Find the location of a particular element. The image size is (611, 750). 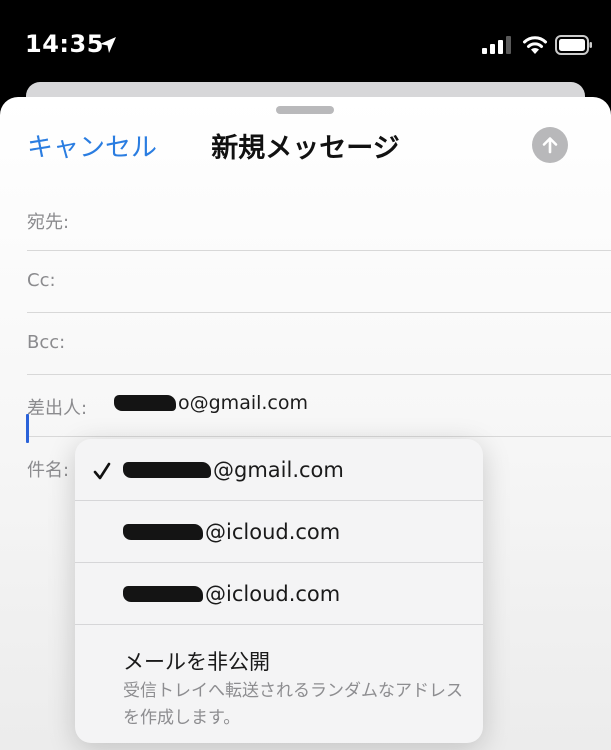

hide-my-email-option: メールを非公開 受信トレイへ転送されるランダムなアドレスを作成します。 is located at coordinates (279, 684).